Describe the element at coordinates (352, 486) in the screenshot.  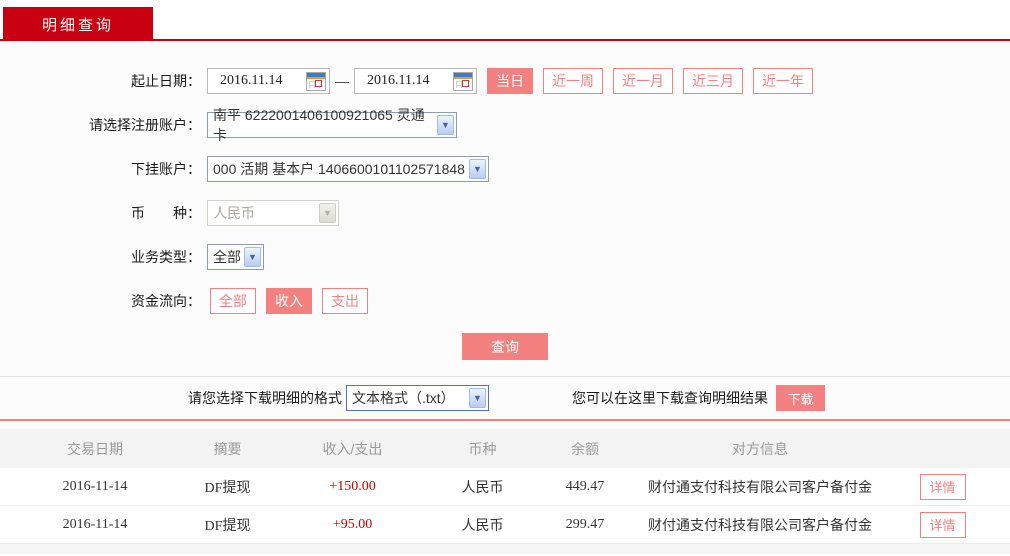
I see `cell-amount: +150.00` at that location.